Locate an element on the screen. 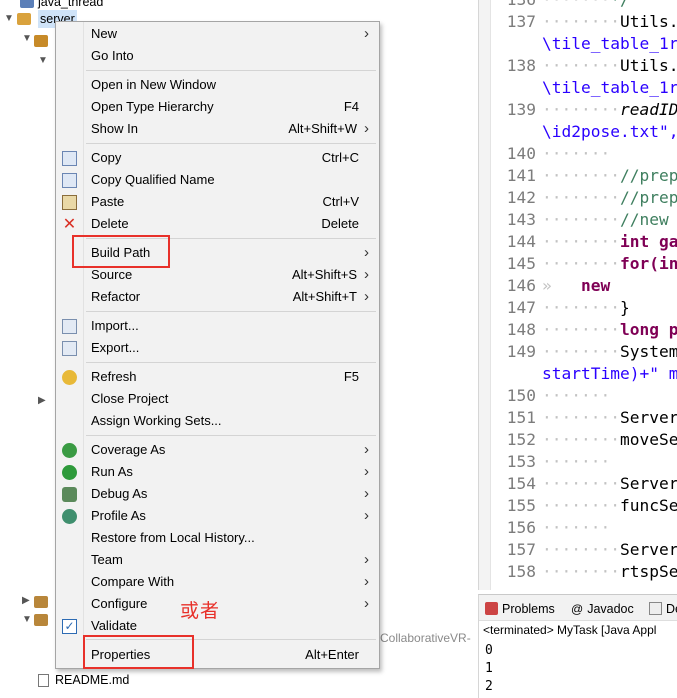 The width and height of the screenshot is (677, 698). menu-item-label: Configure is located at coordinates (119, 603).